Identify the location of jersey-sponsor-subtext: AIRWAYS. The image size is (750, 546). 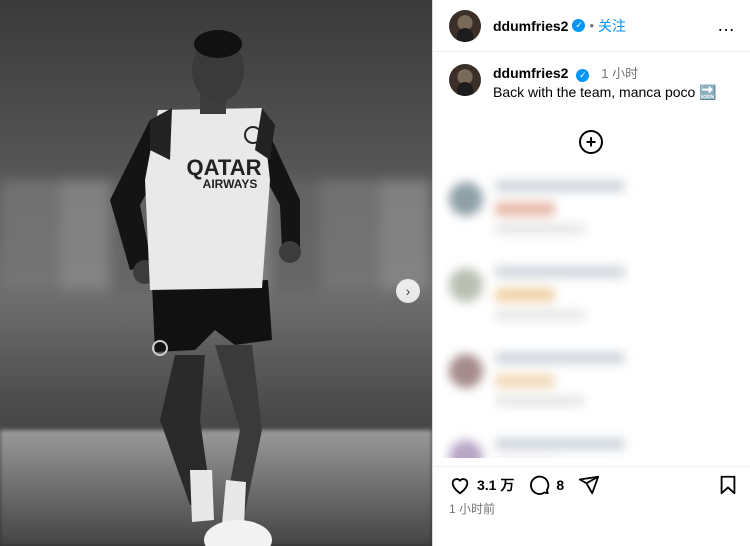
(230, 184).